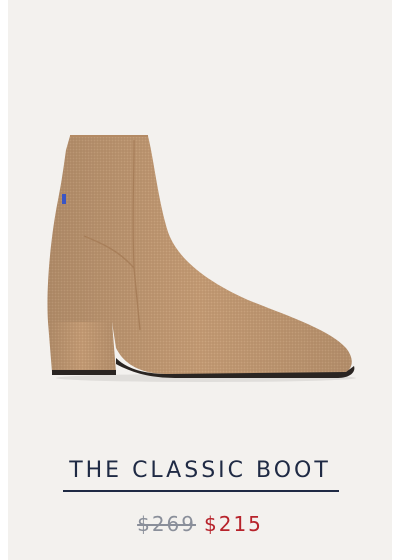 The height and width of the screenshot is (560, 400). What do you see at coordinates (233, 524) in the screenshot?
I see `sale-price: $215` at bounding box center [233, 524].